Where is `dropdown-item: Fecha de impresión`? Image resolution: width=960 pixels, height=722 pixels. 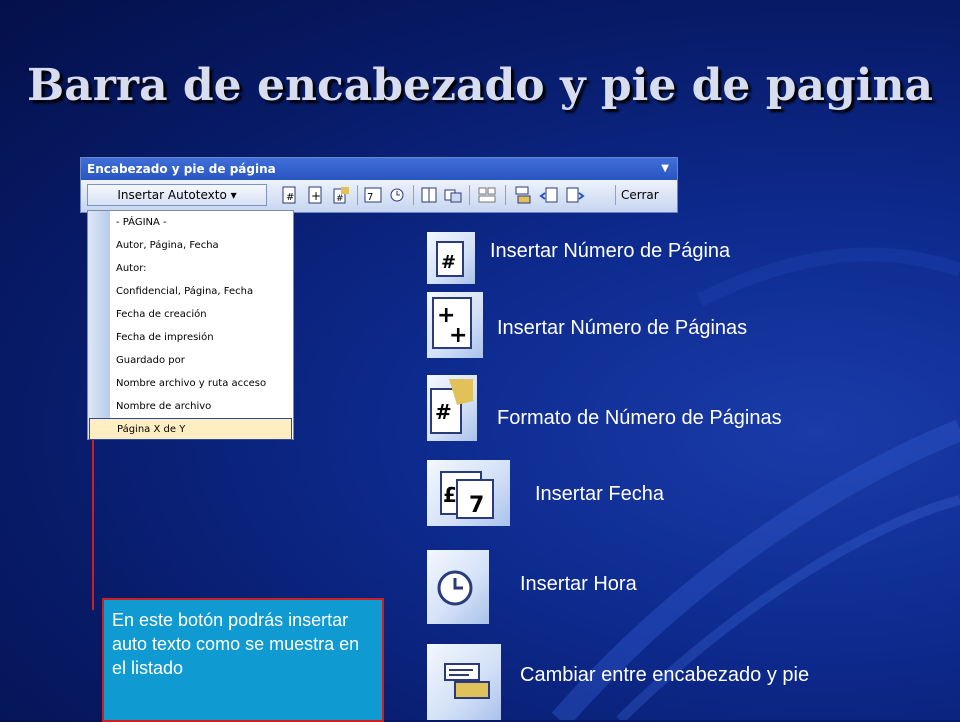 dropdown-item: Fecha de impresión is located at coordinates (165, 338).